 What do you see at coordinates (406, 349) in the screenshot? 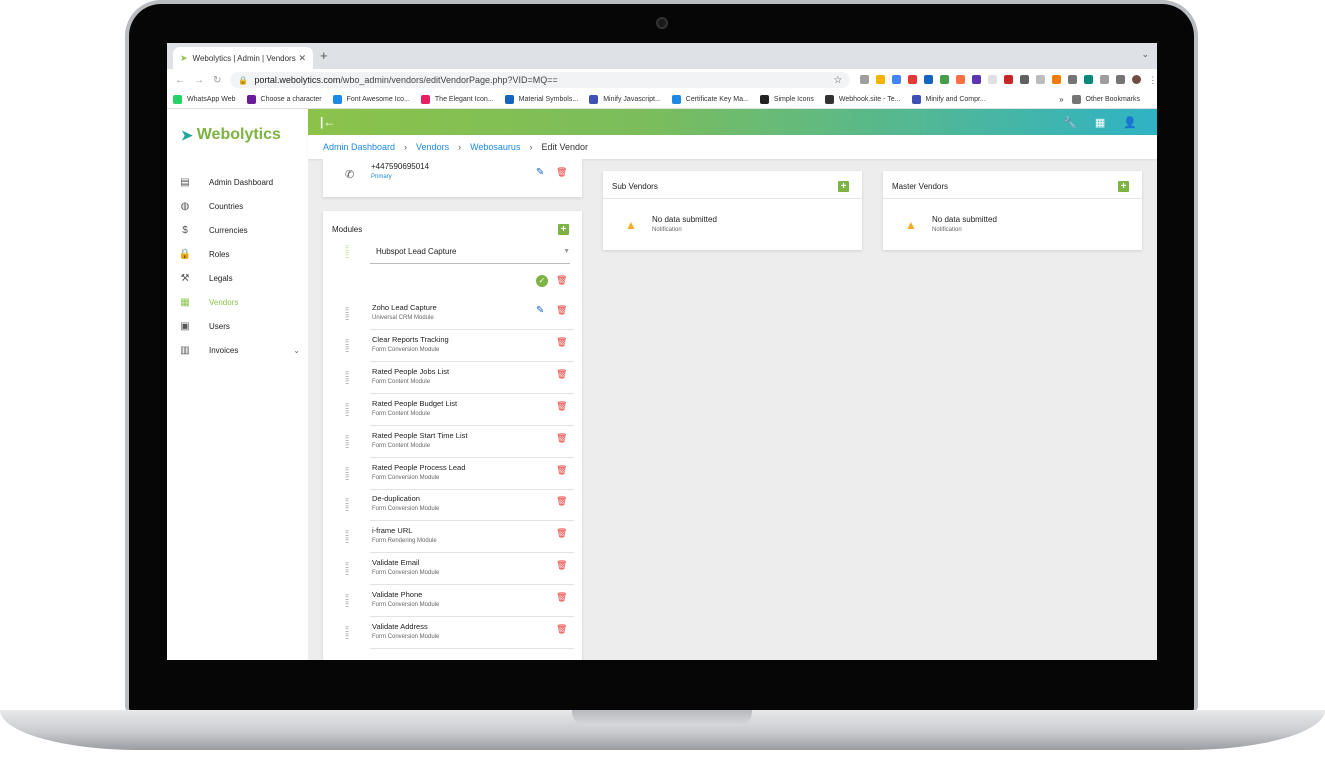
I see `module-type: Form Conversion Module` at bounding box center [406, 349].